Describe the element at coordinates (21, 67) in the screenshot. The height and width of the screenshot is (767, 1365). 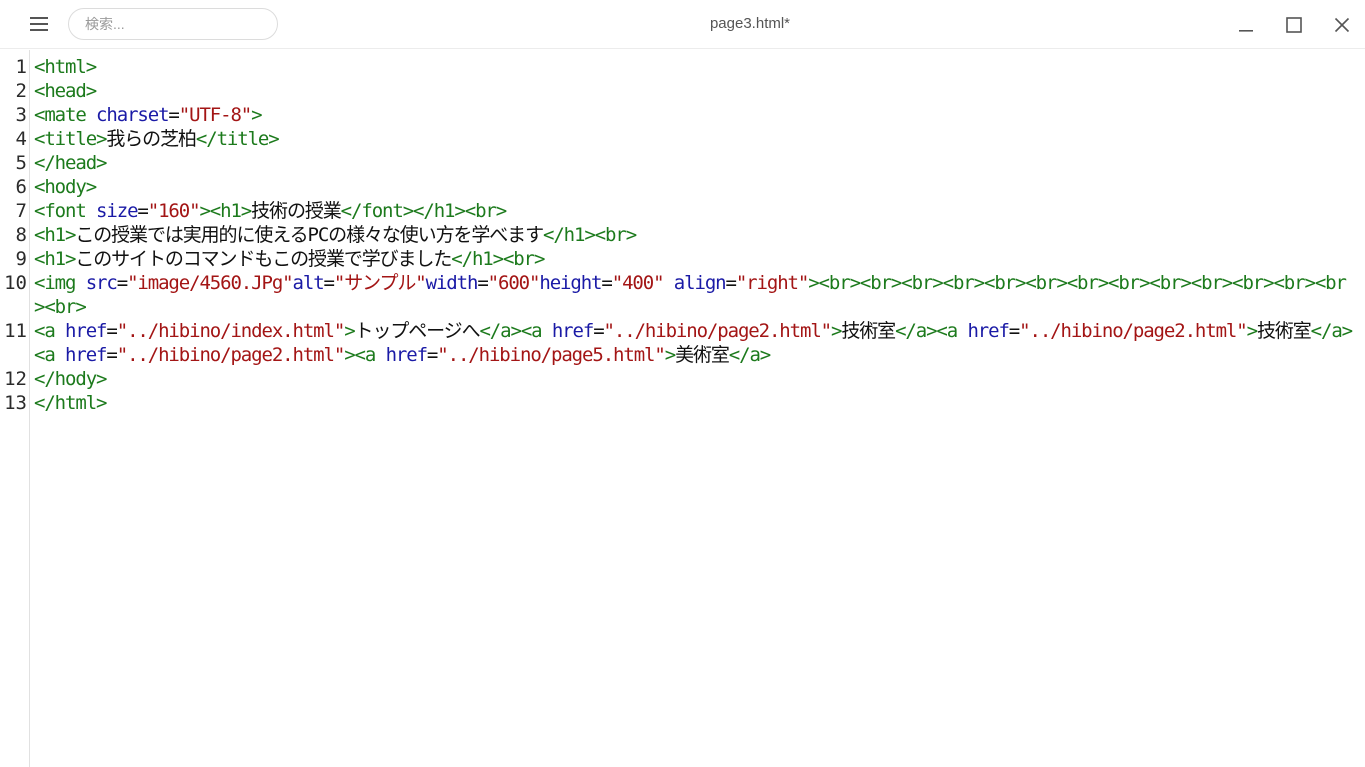
I see `line-number: 1` at that location.